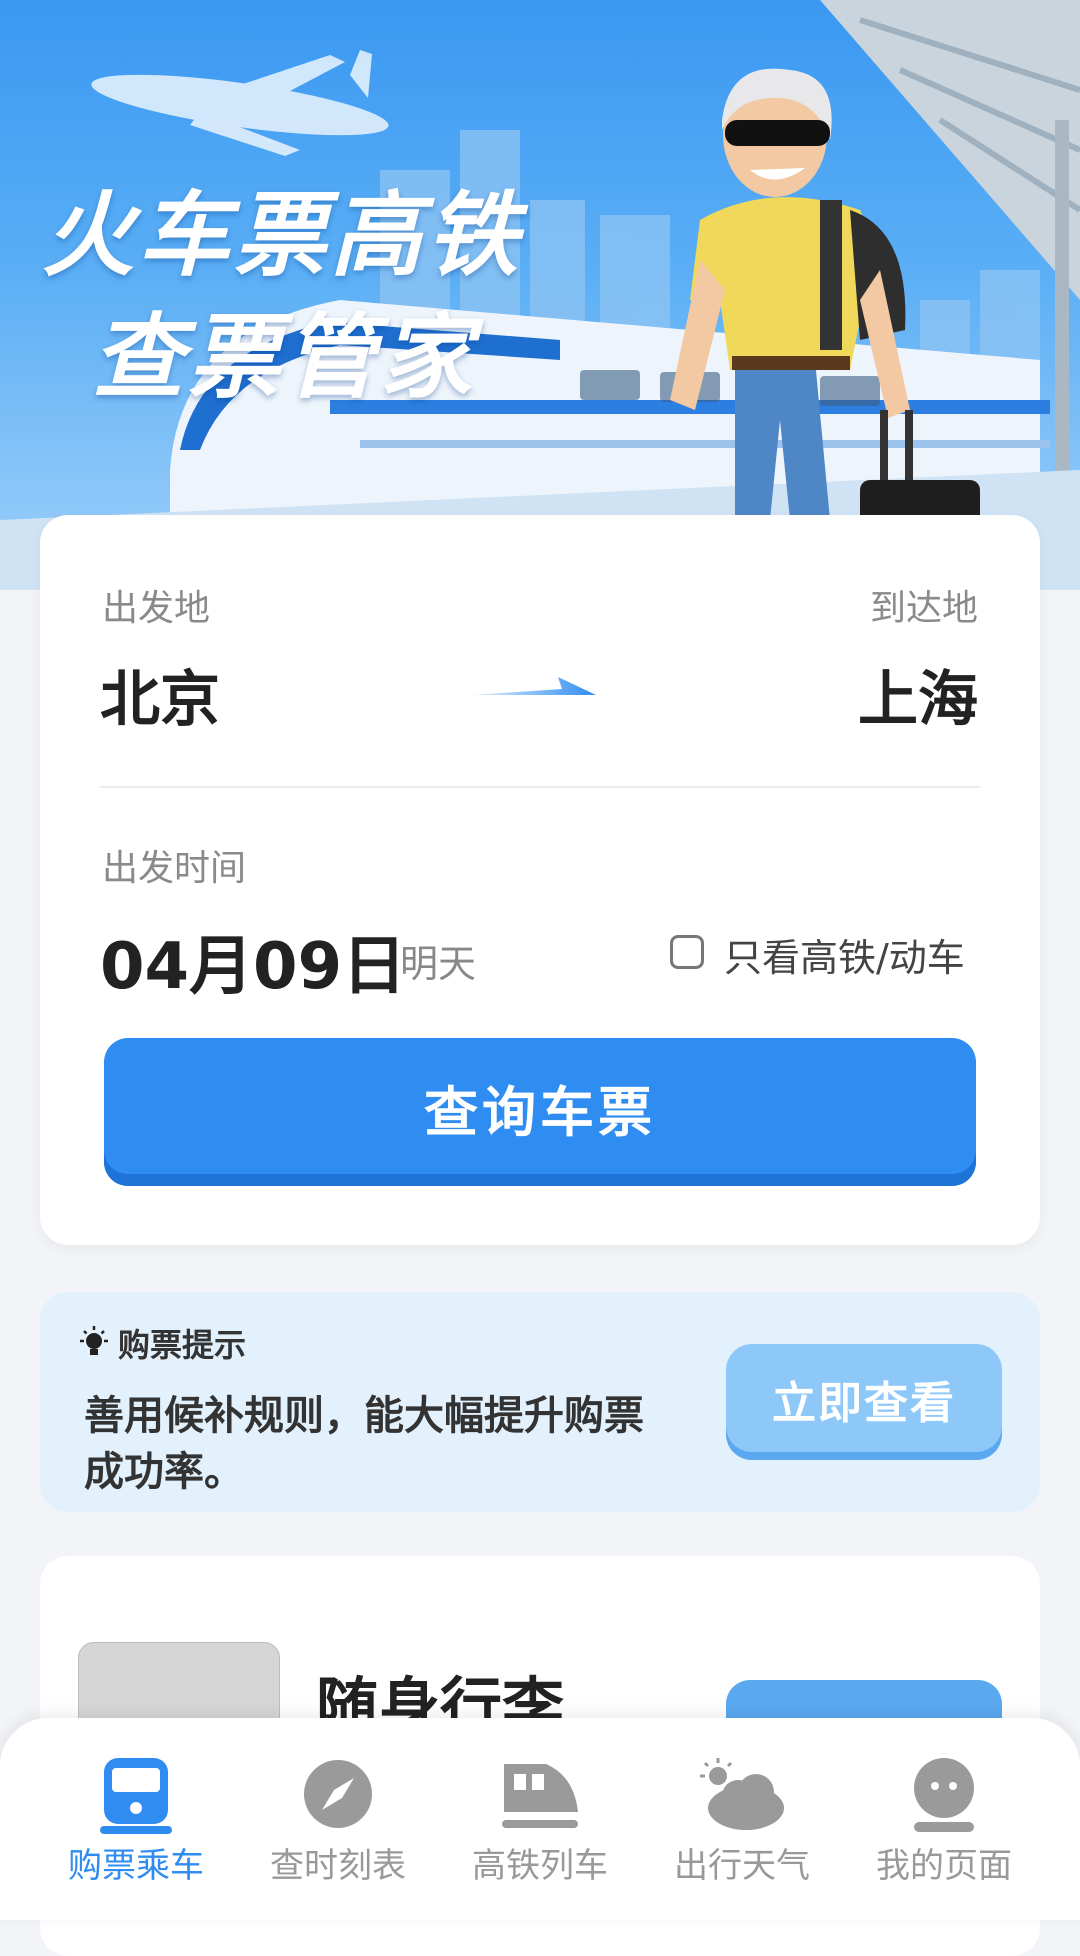 The height and width of the screenshot is (1956, 1080). I want to click on bottom-nav: 购票乘车 查时刻表 高铁列车 出行天气 我的页面, so click(540, 1819).